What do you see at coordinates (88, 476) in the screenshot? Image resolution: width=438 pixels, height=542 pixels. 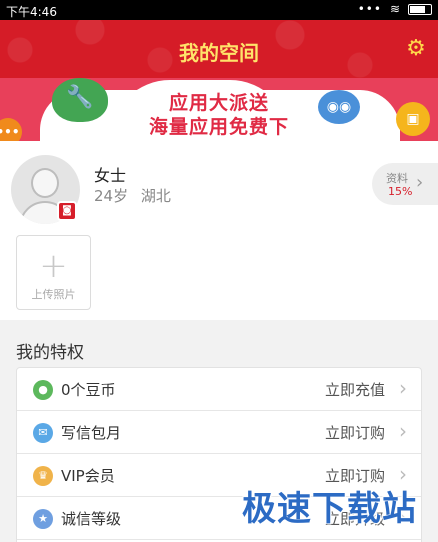 I see `privilege-label: VIP会员` at bounding box center [88, 476].